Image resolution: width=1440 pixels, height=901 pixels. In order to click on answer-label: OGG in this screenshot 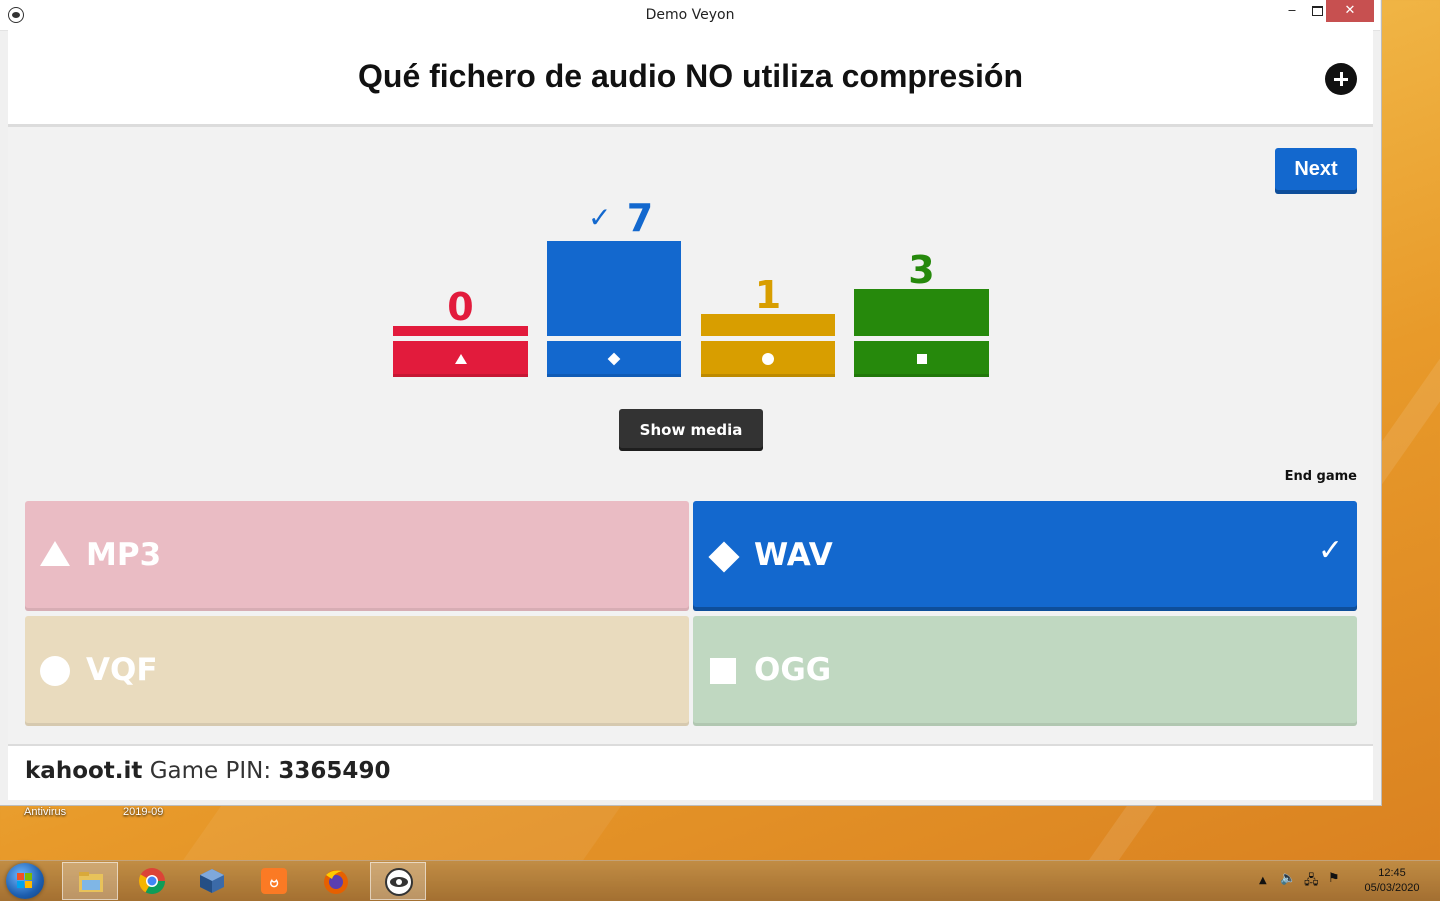, I will do `click(793, 670)`.